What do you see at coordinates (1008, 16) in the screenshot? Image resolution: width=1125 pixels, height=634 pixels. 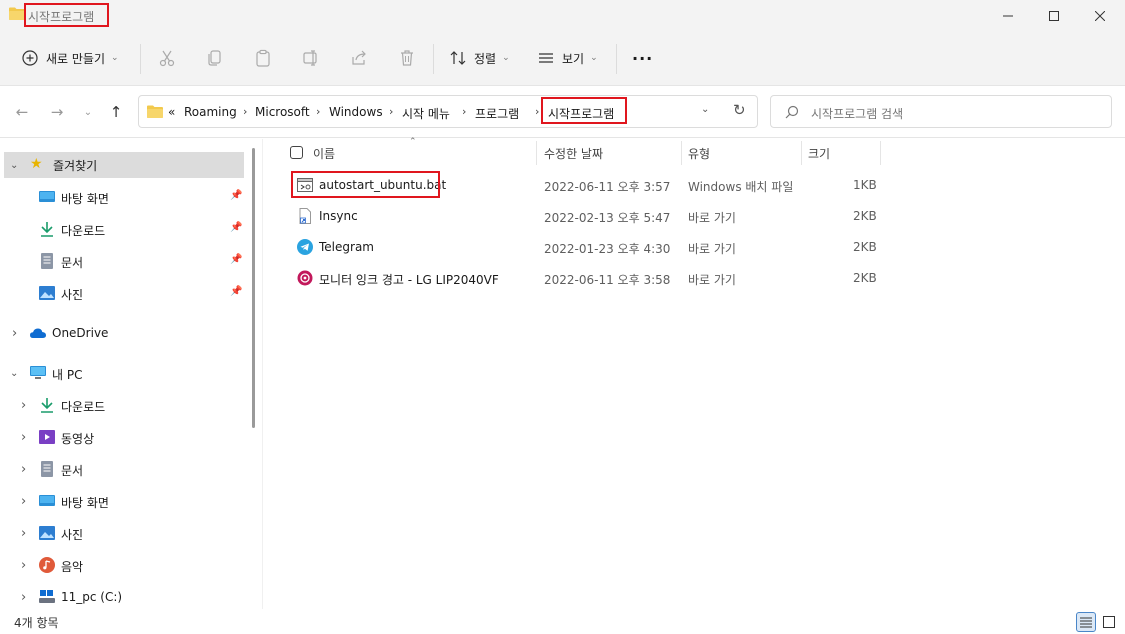 I see `minimize-button` at bounding box center [1008, 16].